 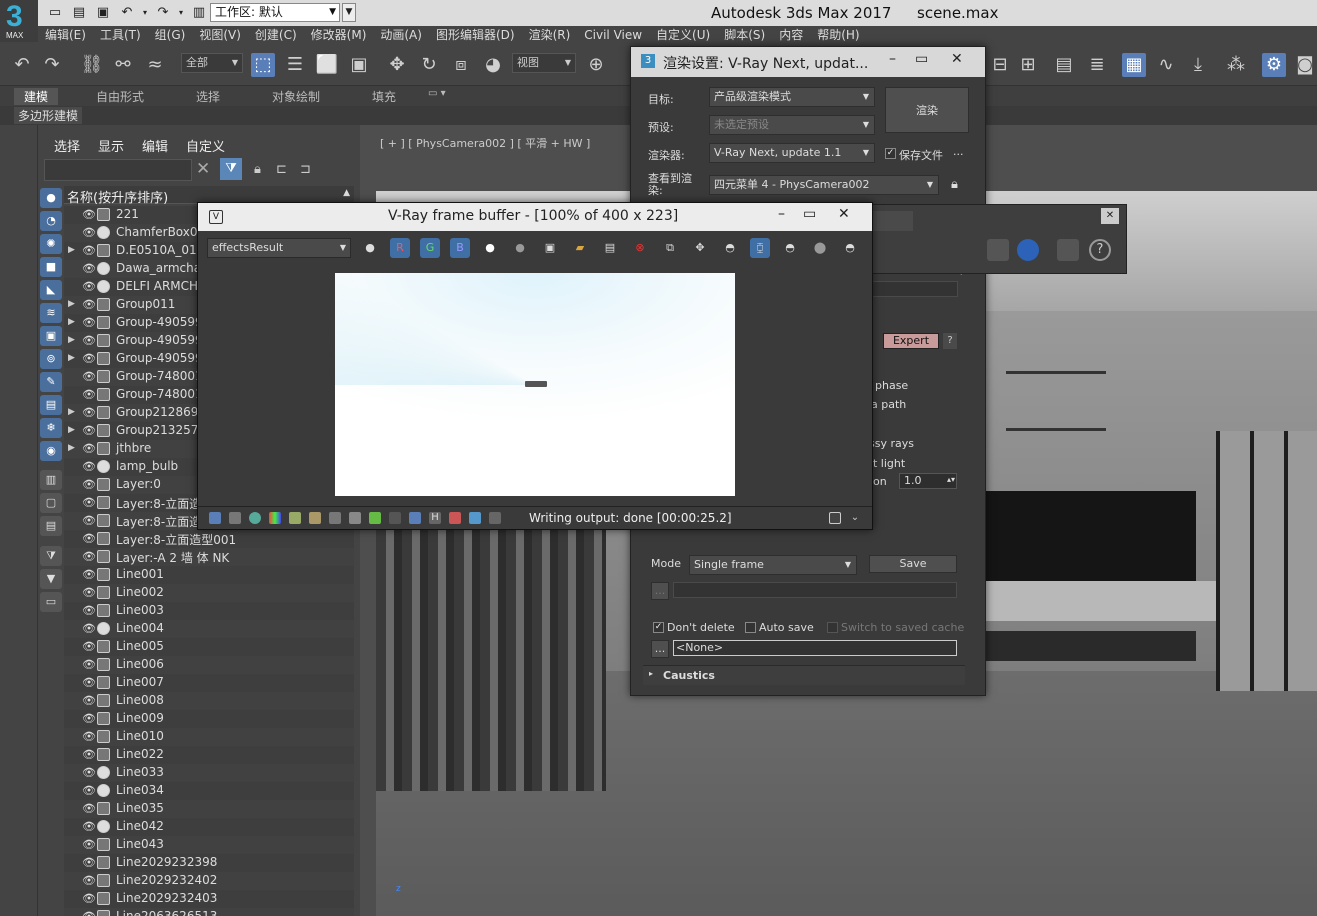 What do you see at coordinates (359, 65) in the screenshot?
I see `window-crossing-icon: ▣` at bounding box center [359, 65].